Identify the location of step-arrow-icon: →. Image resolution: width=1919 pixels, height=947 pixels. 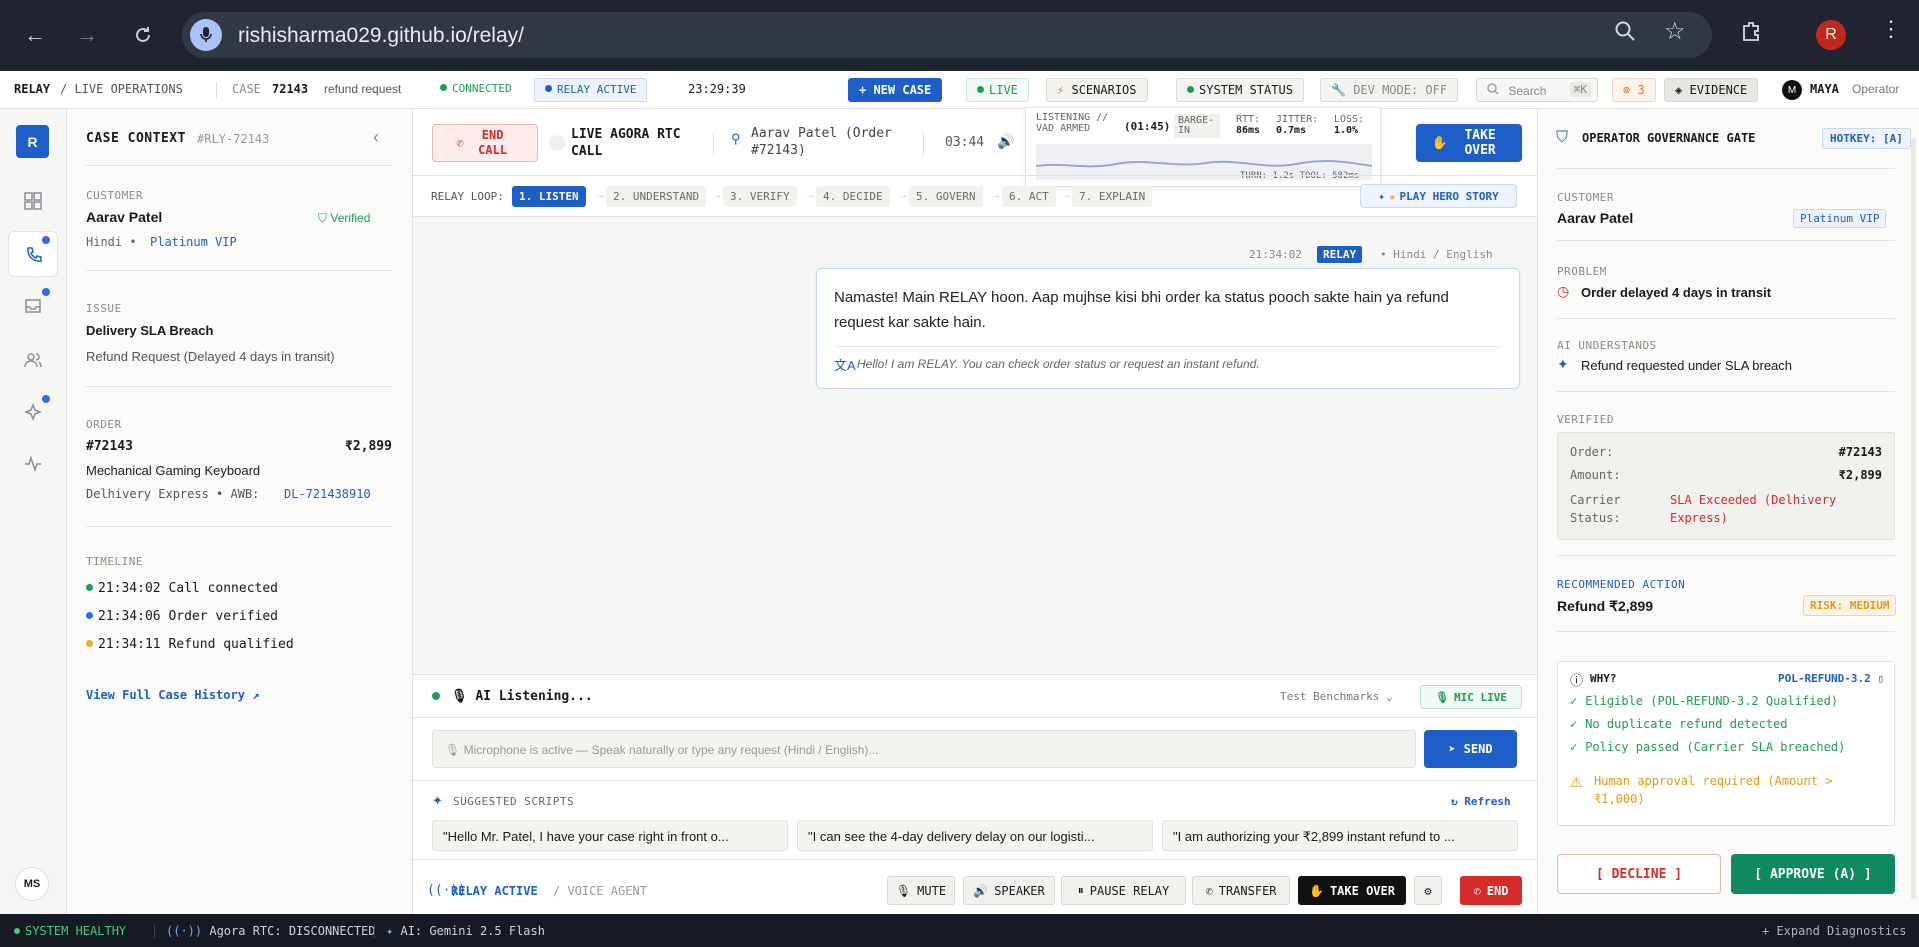
(1066, 195).